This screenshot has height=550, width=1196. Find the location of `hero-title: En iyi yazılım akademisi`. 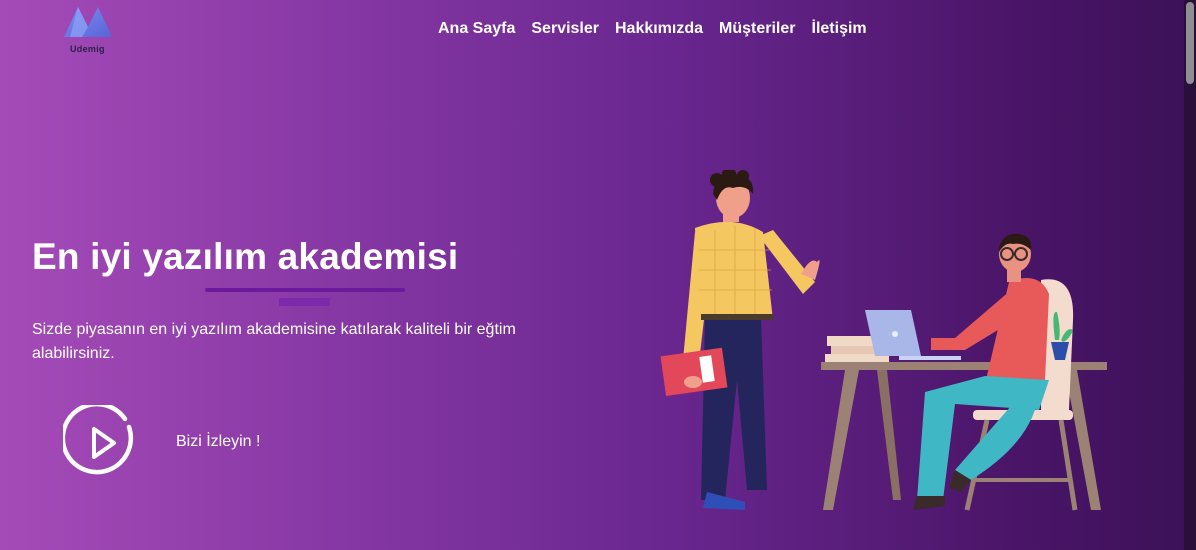

hero-title: En iyi yazılım akademisi is located at coordinates (245, 256).